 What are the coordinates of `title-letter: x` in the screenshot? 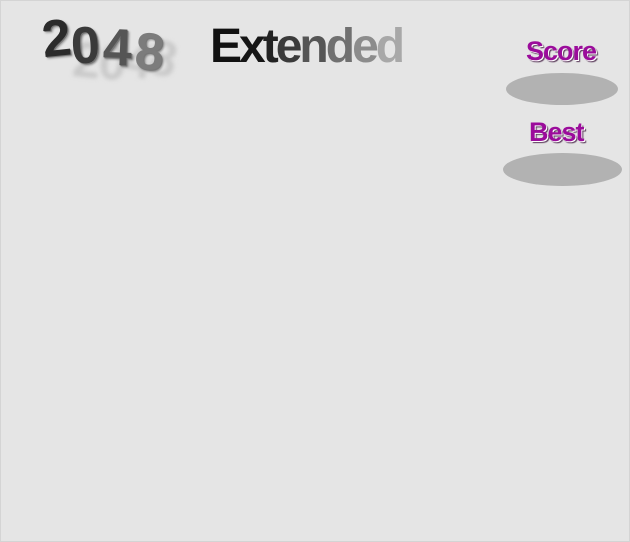 It's located at (252, 46).